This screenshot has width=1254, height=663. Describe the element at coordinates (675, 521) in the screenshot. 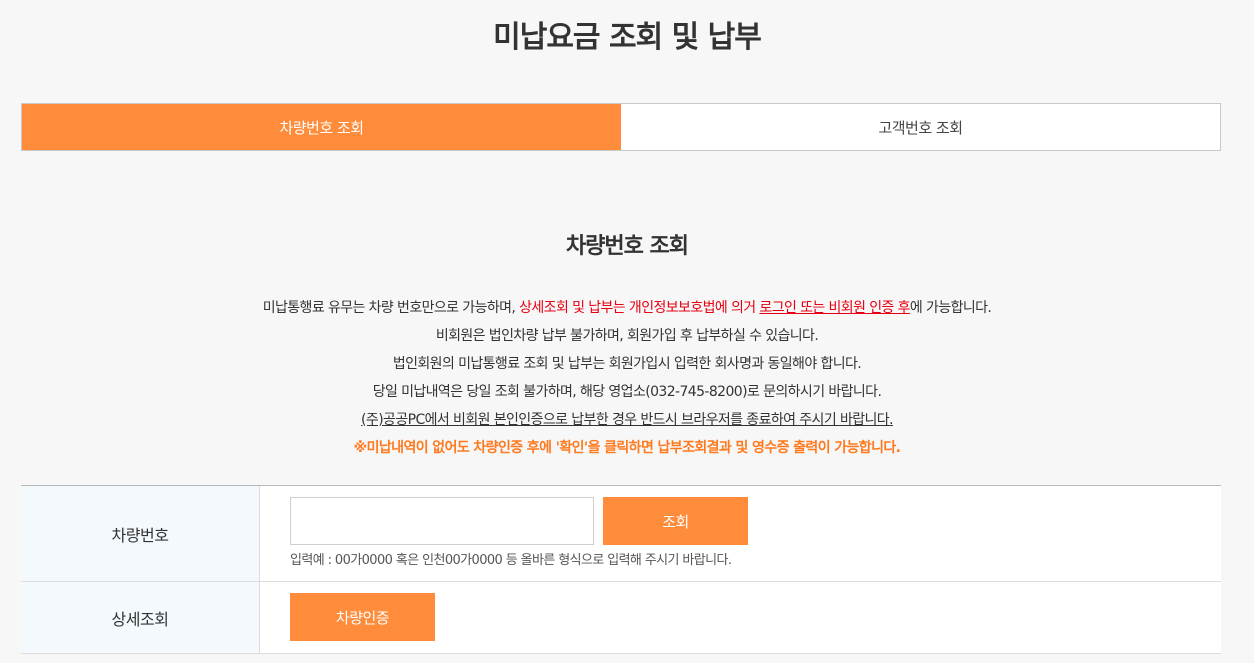

I see `search-button: 조회` at that location.